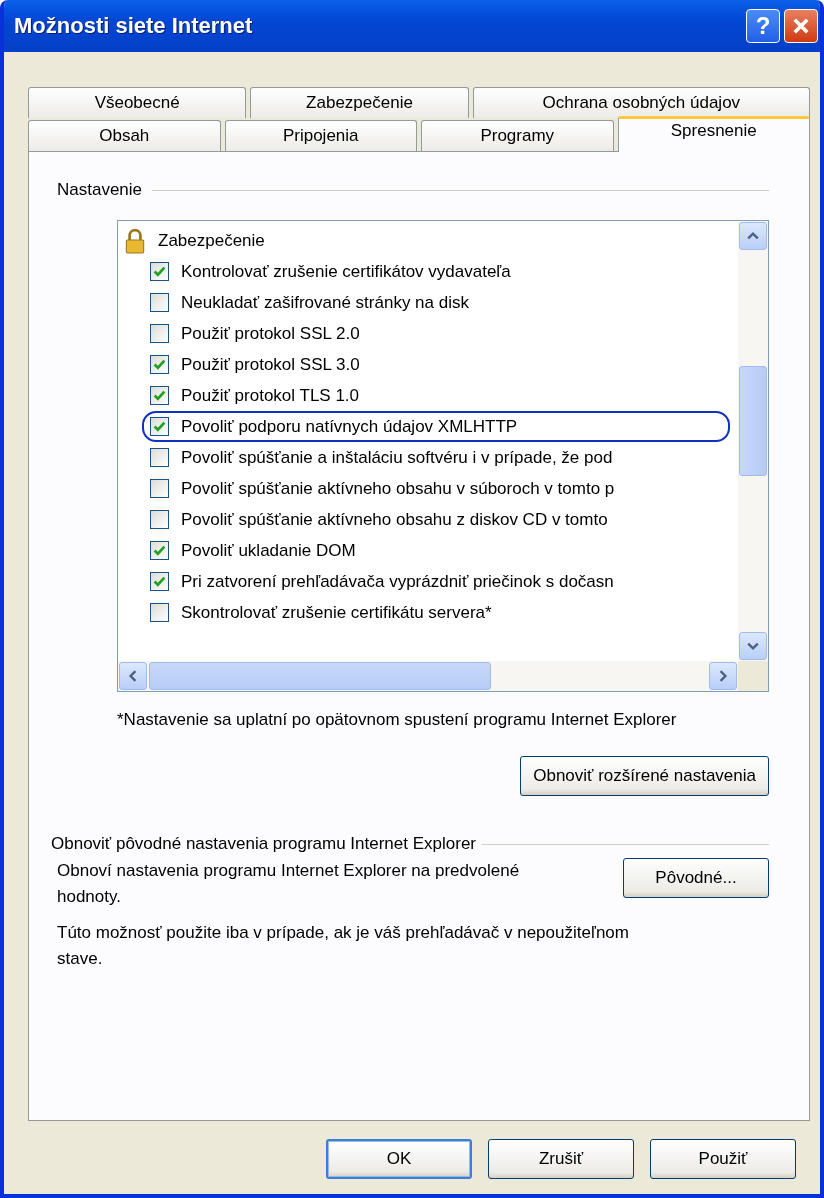 Image resolution: width=824 pixels, height=1198 pixels. What do you see at coordinates (270, 333) in the screenshot?
I see `option-label: Použiť protokol SSL 2.0` at bounding box center [270, 333].